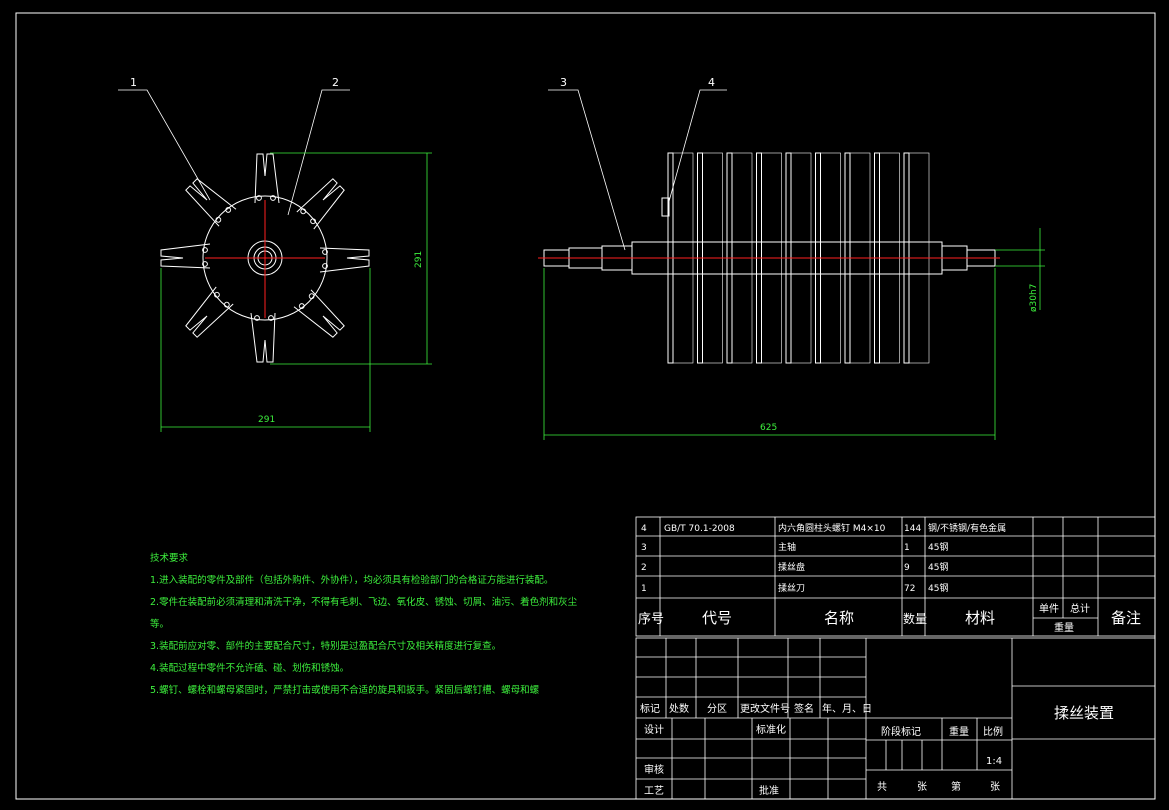 The height and width of the screenshot is (810, 1169). Describe the element at coordinates (563, 82) in the screenshot. I see `balloon-3: 3` at that location.